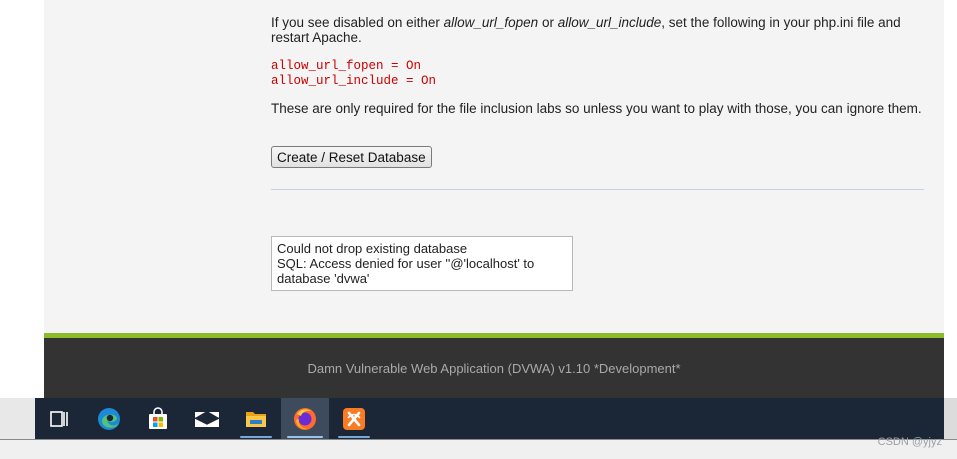 This screenshot has width=957, height=459. Describe the element at coordinates (478, 449) in the screenshot. I see `bottom-strip` at that location.